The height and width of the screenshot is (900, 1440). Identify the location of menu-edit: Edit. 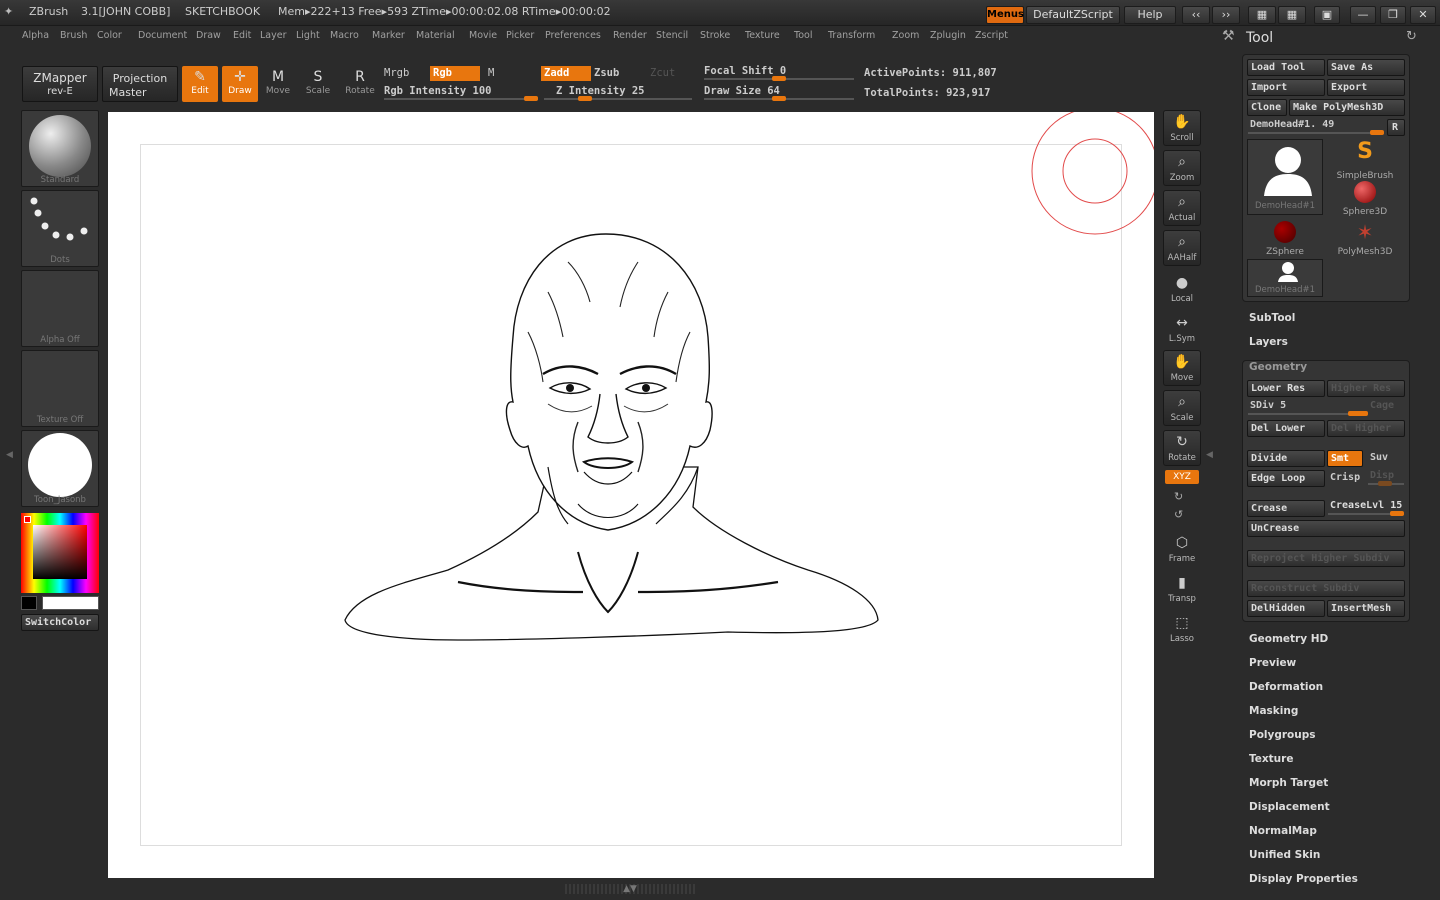
(242, 35).